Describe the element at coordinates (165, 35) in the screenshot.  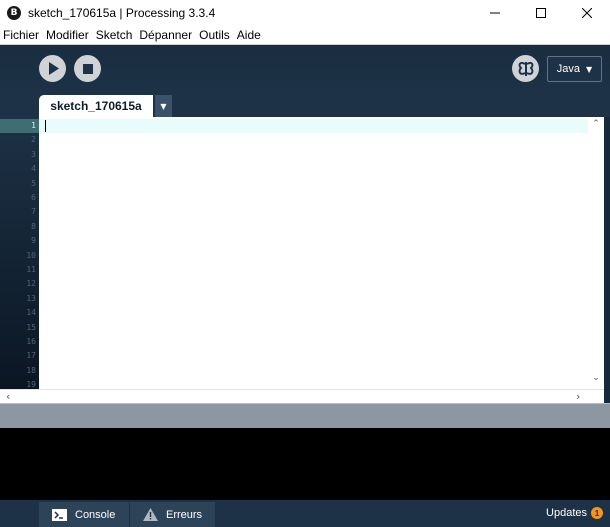
I see `menu-depanner: Dépanner` at that location.